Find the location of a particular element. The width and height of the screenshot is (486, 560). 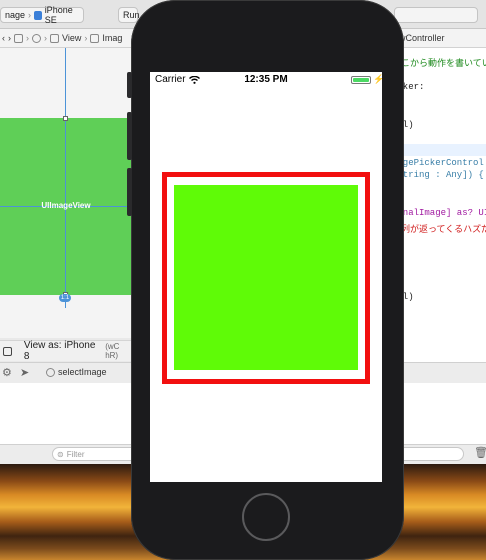

jump-bar-controls: ‹ › › › View › Imag is located at coordinates (62, 38).